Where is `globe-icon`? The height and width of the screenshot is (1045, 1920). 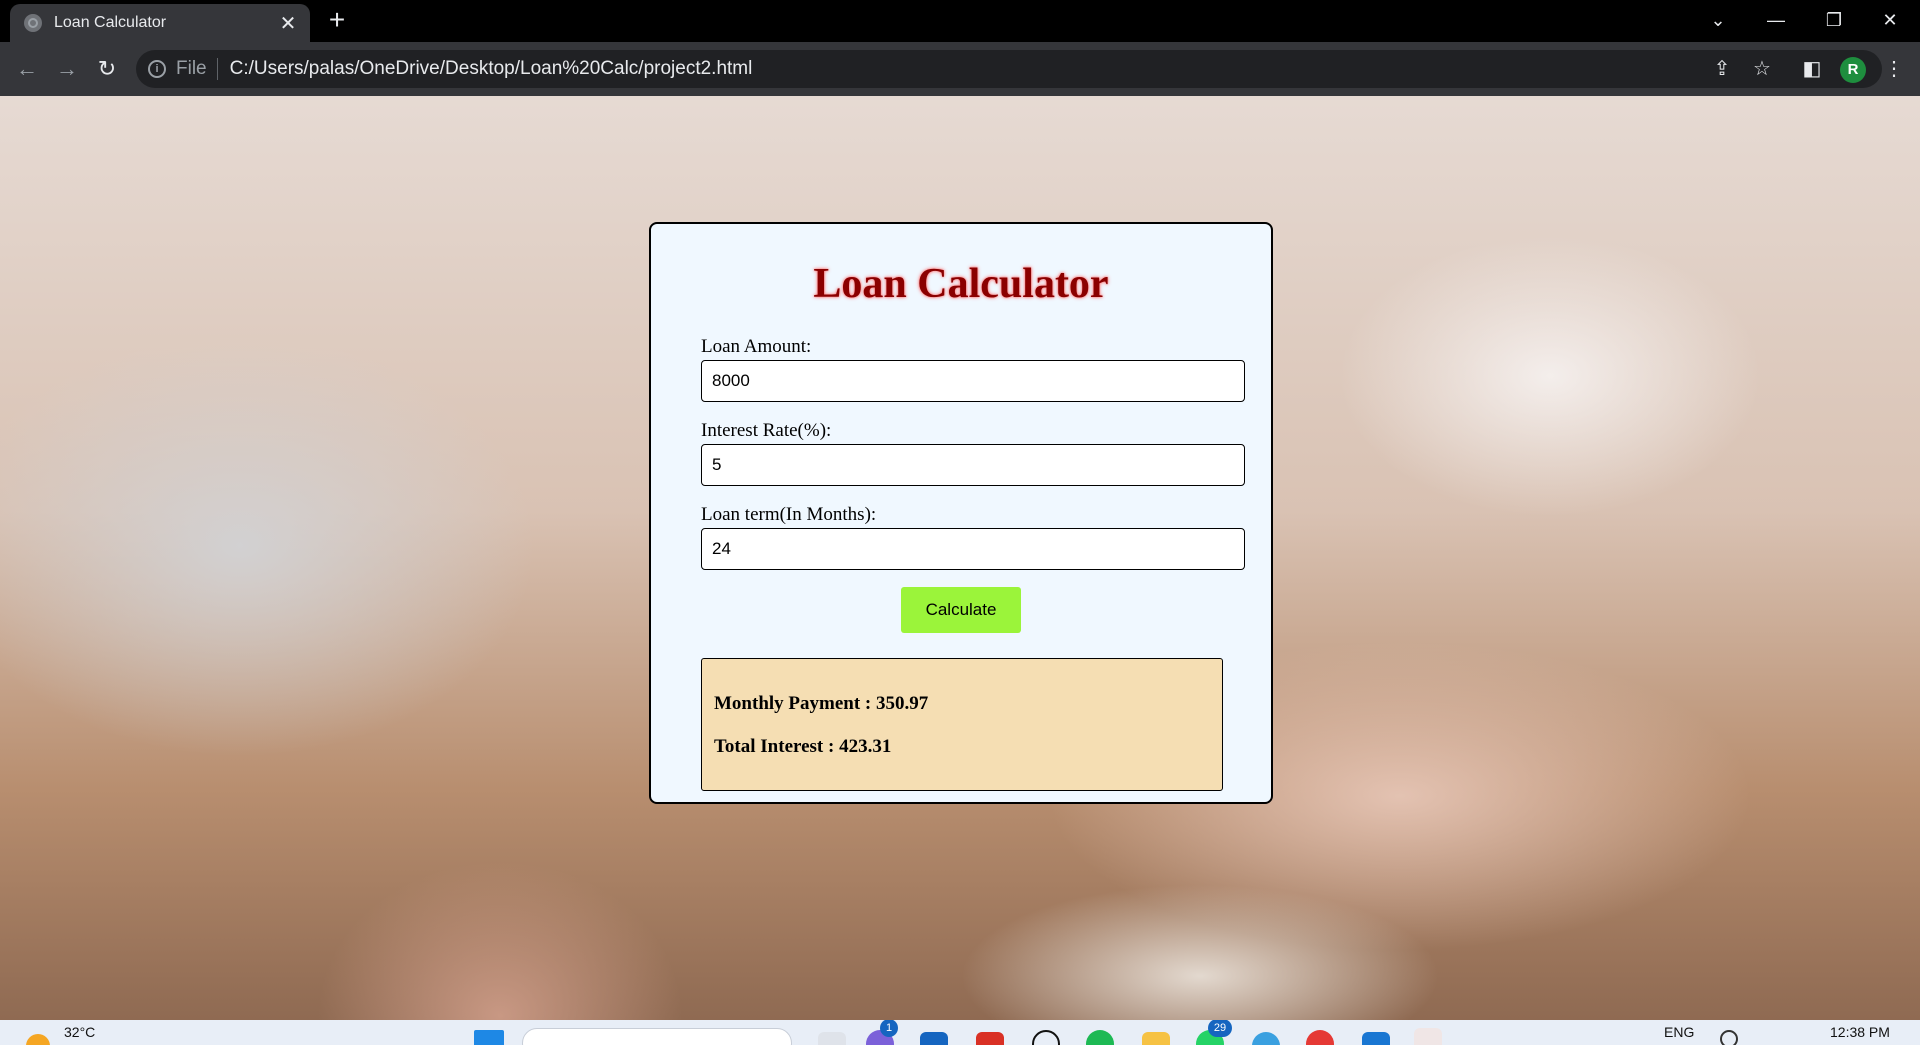
globe-icon is located at coordinates (33, 23).